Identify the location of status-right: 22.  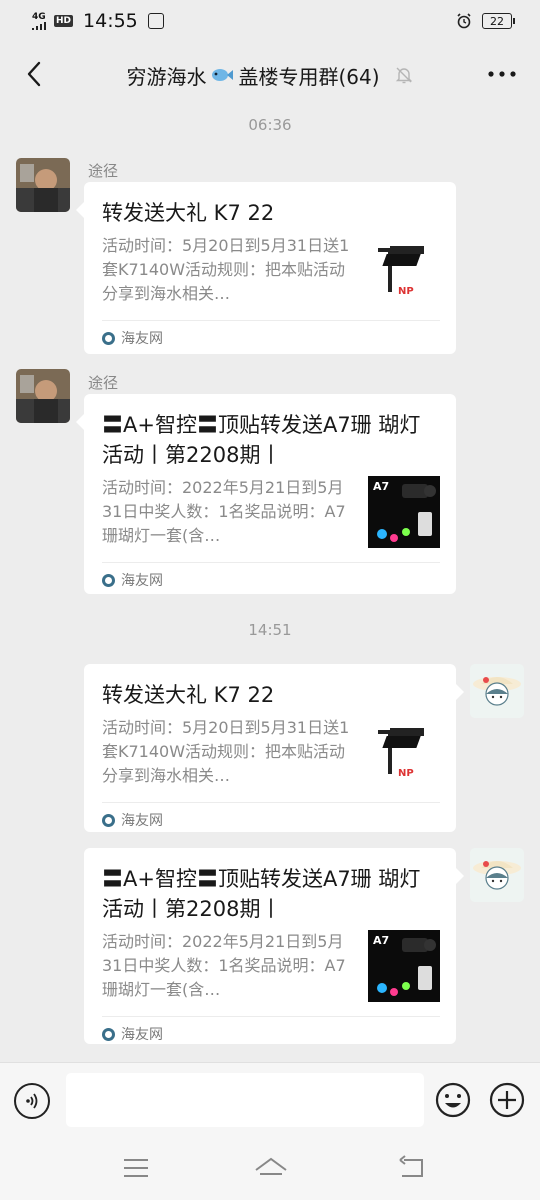
(485, 21).